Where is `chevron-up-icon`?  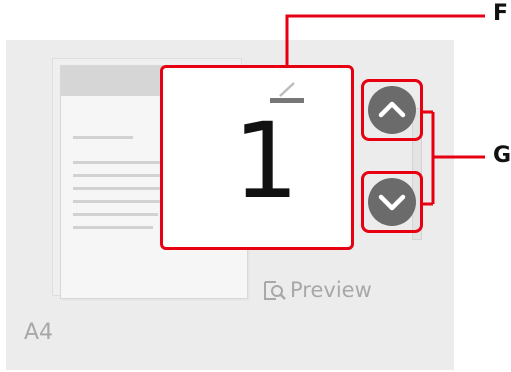
chevron-up-icon is located at coordinates (392, 109).